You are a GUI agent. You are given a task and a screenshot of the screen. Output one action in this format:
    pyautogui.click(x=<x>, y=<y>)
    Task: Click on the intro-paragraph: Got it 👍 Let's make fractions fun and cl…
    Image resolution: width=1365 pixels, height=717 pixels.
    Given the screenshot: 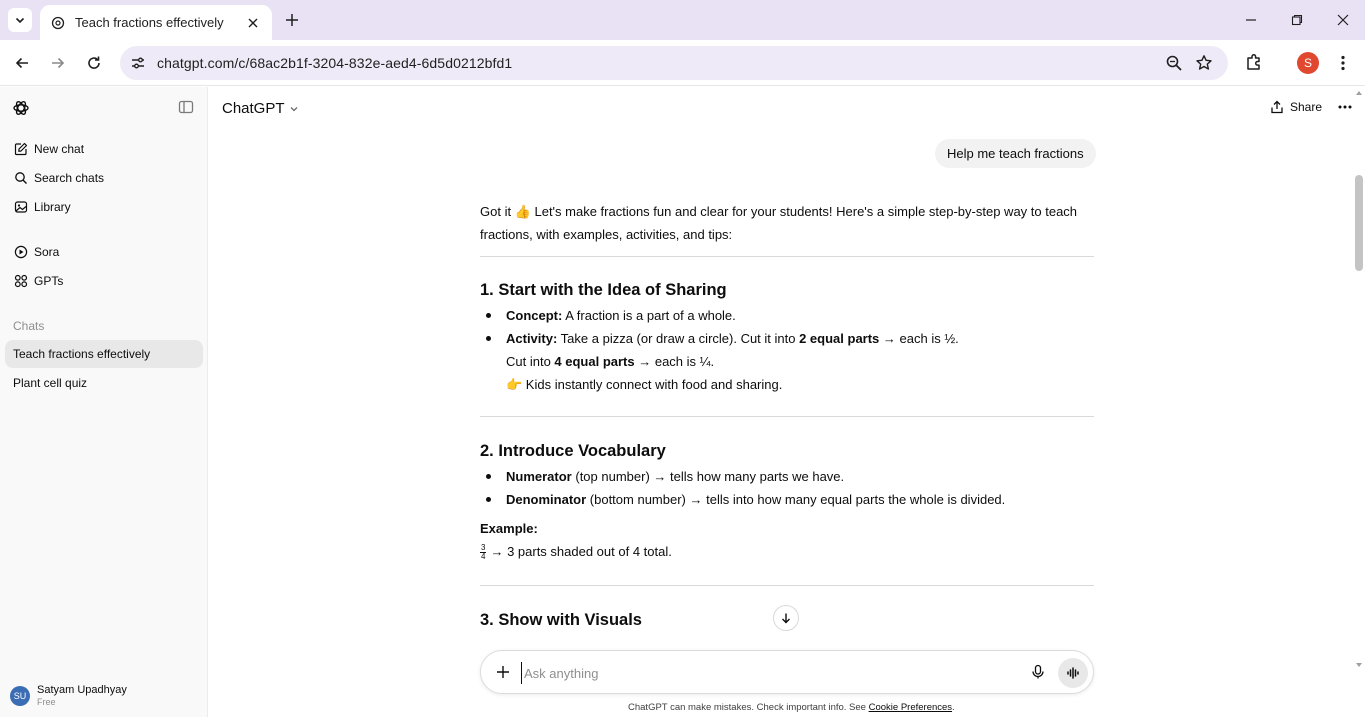 What is the action you would take?
    pyautogui.click(x=779, y=223)
    